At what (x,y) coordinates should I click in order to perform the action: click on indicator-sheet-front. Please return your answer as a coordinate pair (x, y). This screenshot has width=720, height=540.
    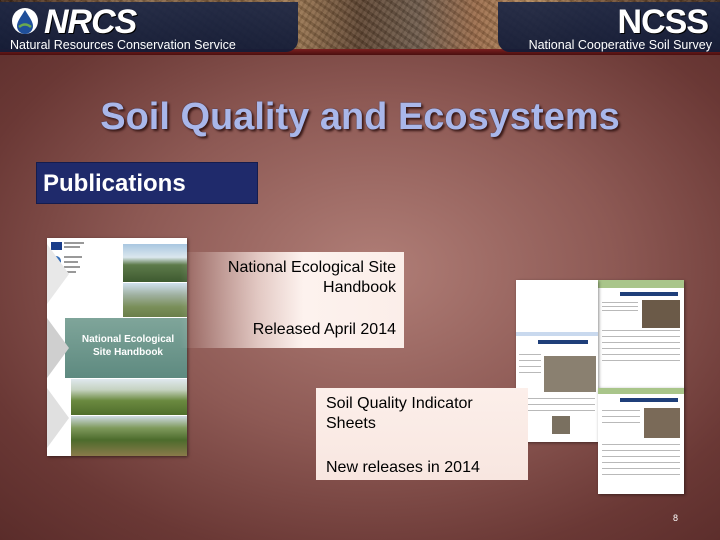
    Looking at the image, I should click on (557, 361).